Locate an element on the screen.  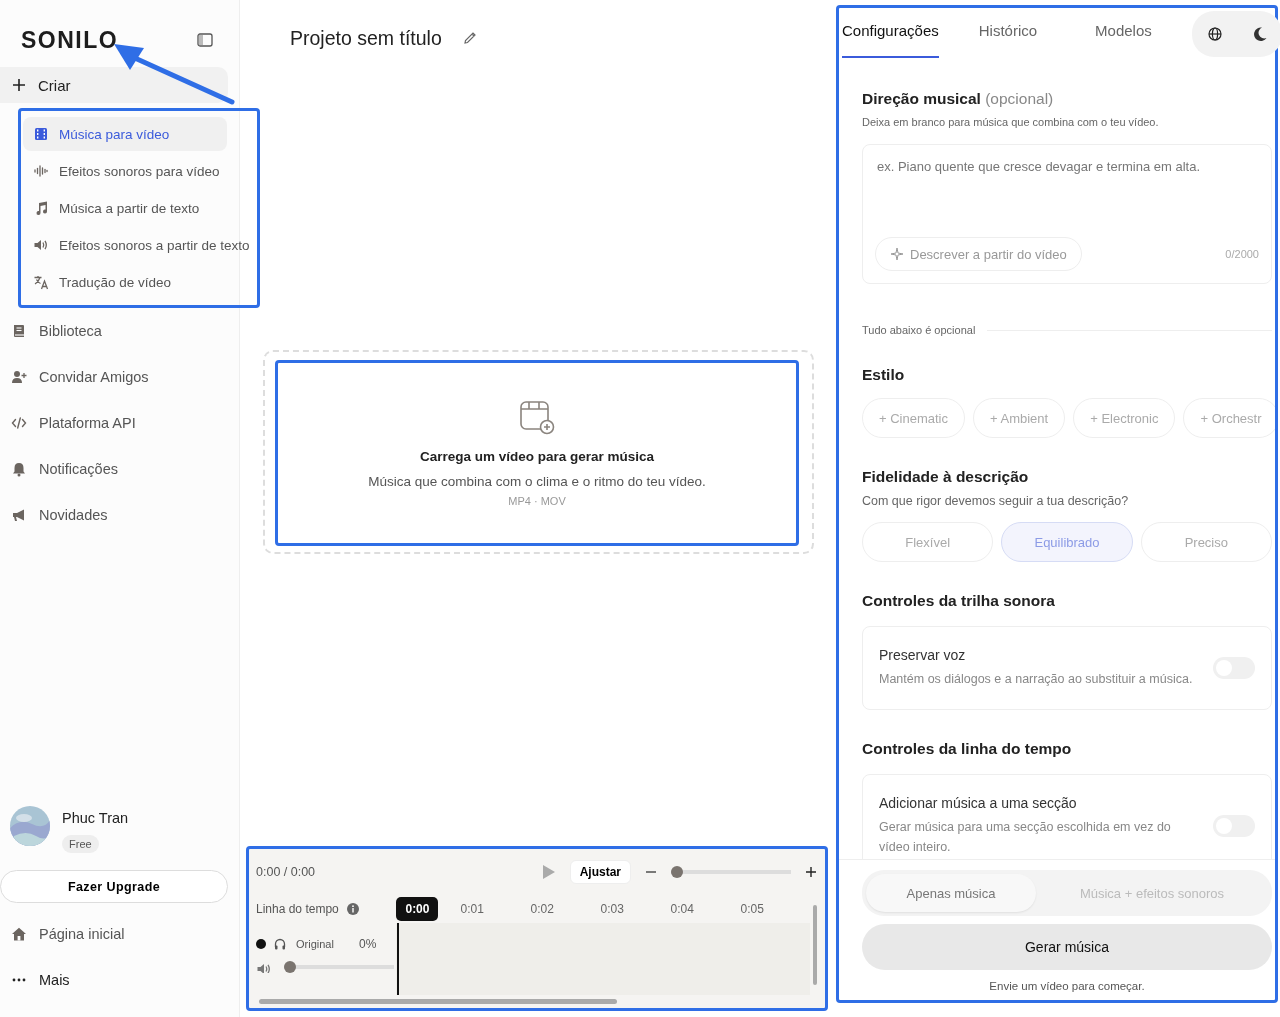
setting-description: Gerar música para uma secção escolhida em vez do vídeo inteiro. is located at coordinates (1025, 837).